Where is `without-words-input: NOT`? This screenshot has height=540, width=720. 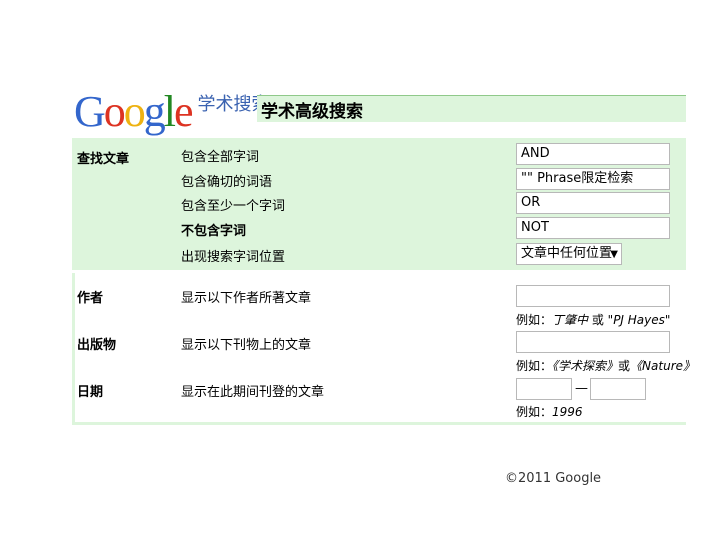
without-words-input: NOT is located at coordinates (593, 228).